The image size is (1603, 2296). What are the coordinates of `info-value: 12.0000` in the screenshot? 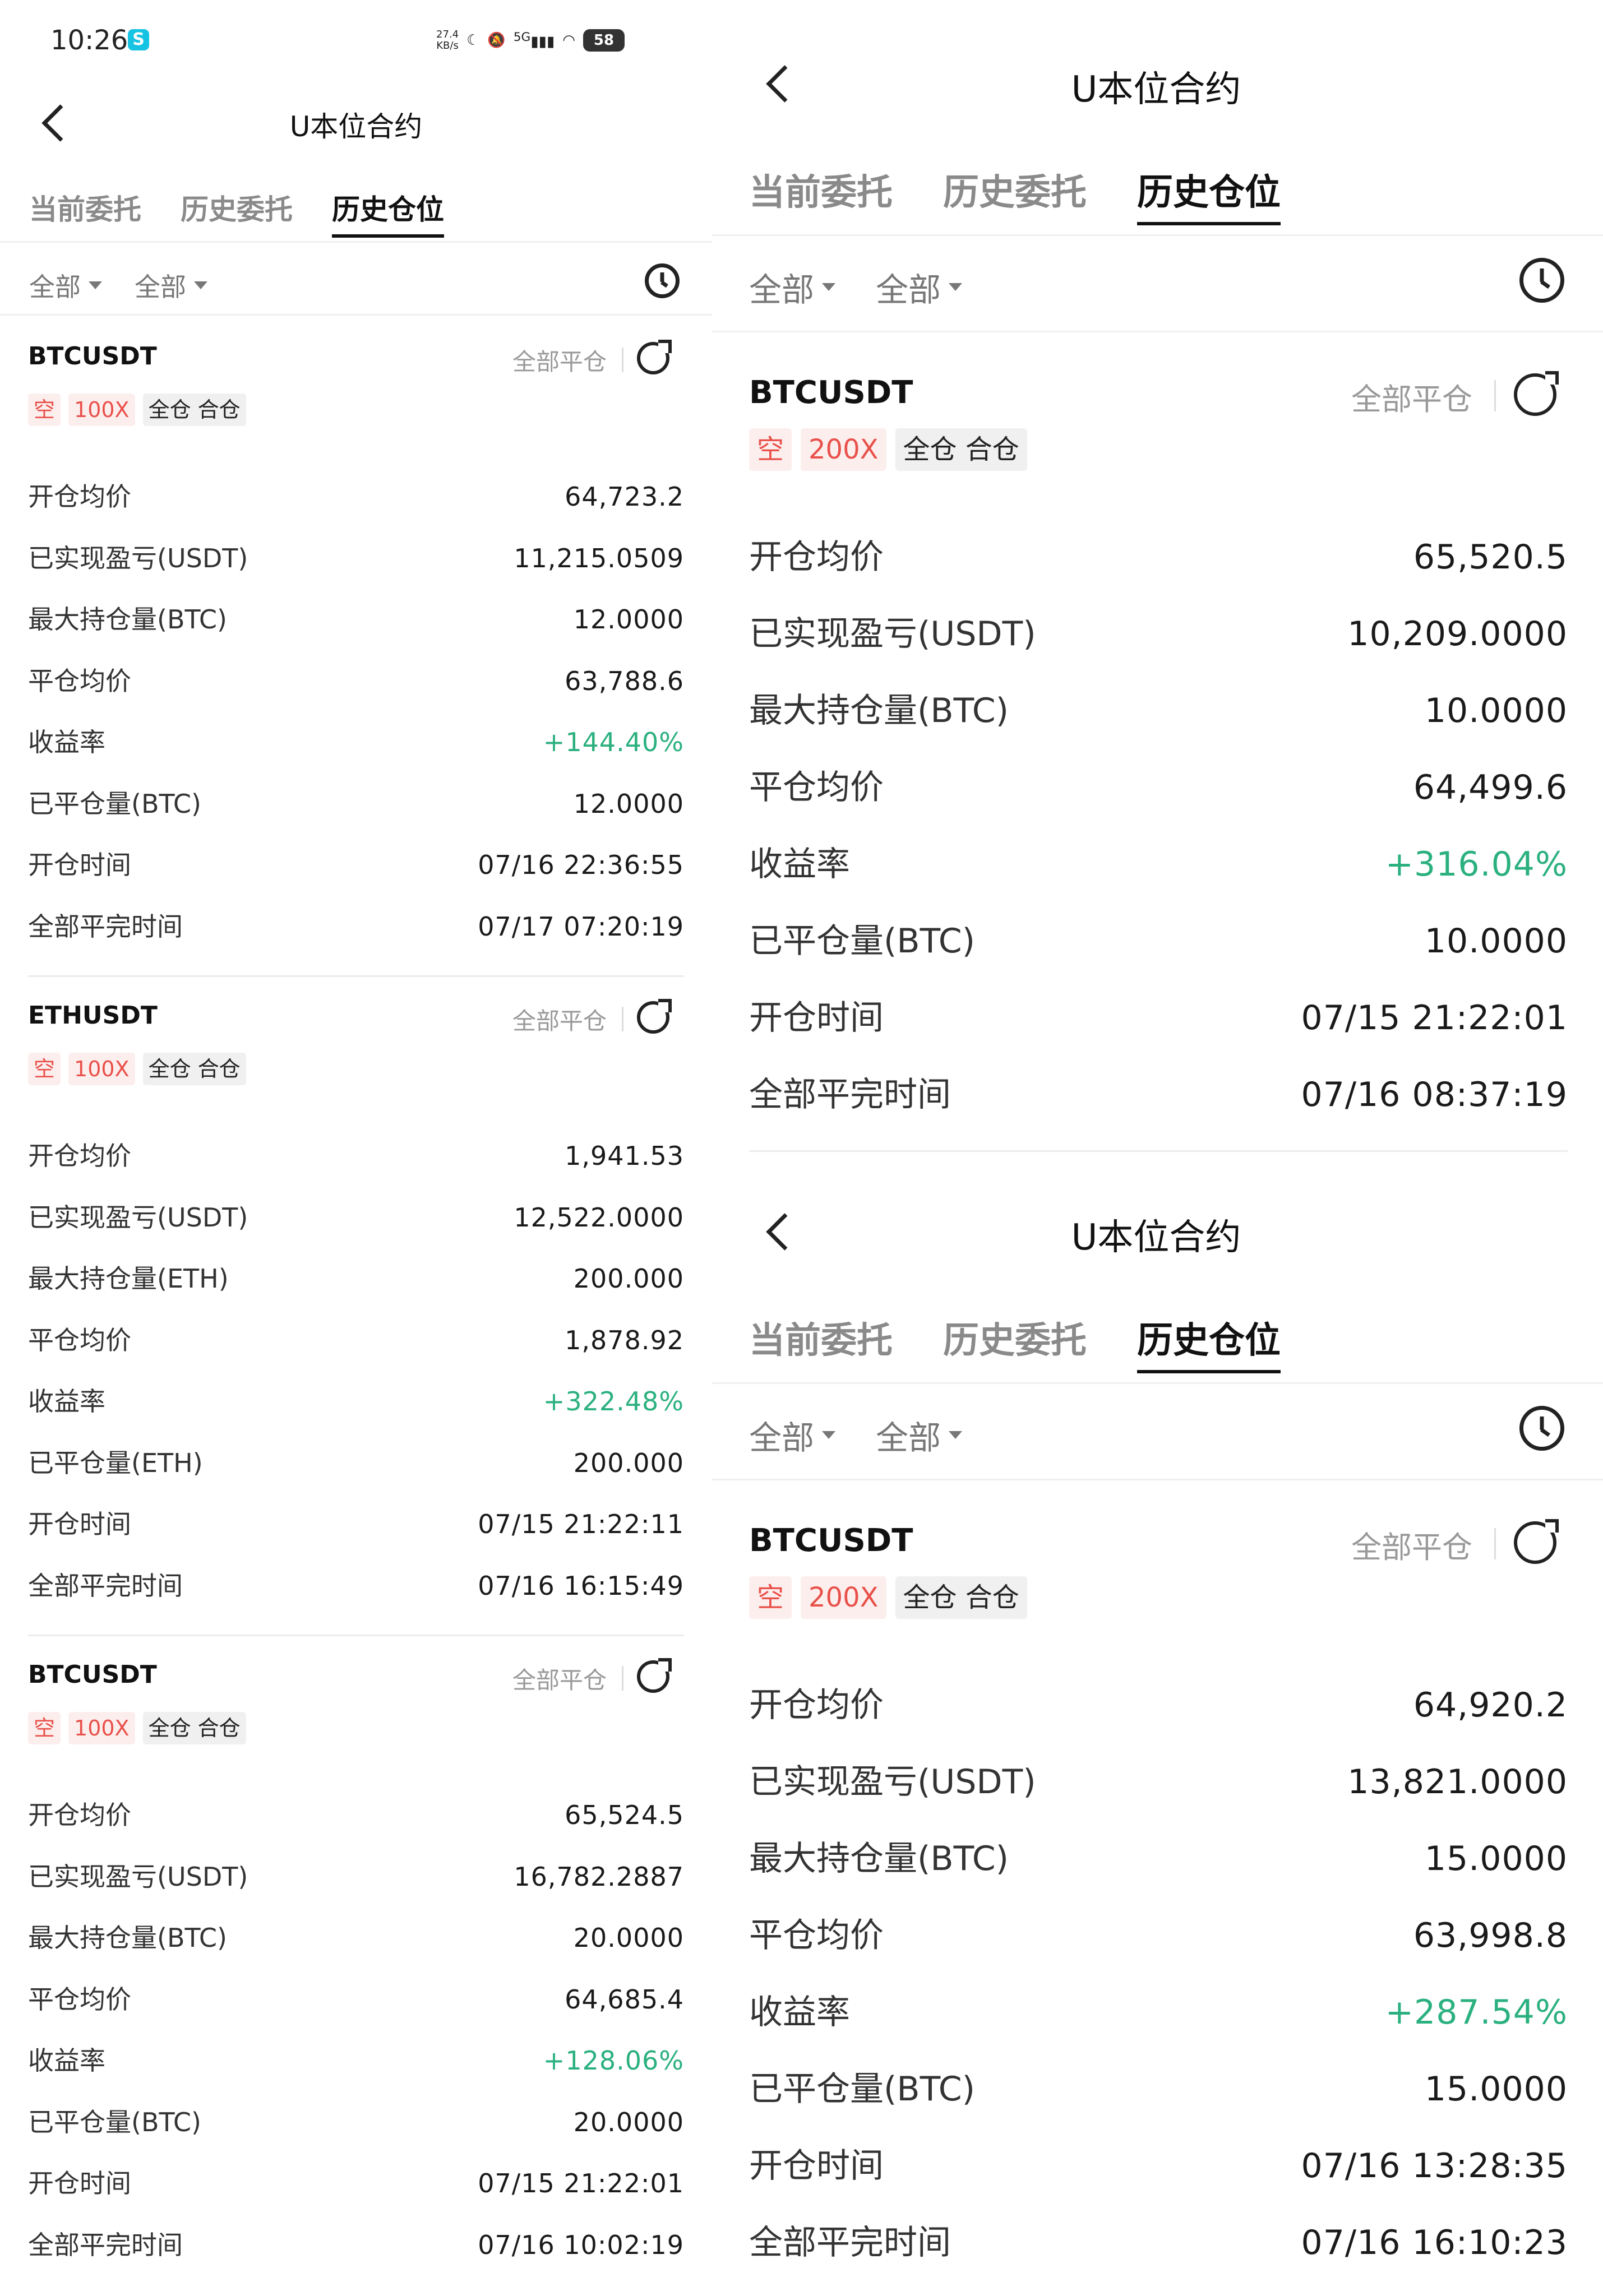 It's located at (628, 619).